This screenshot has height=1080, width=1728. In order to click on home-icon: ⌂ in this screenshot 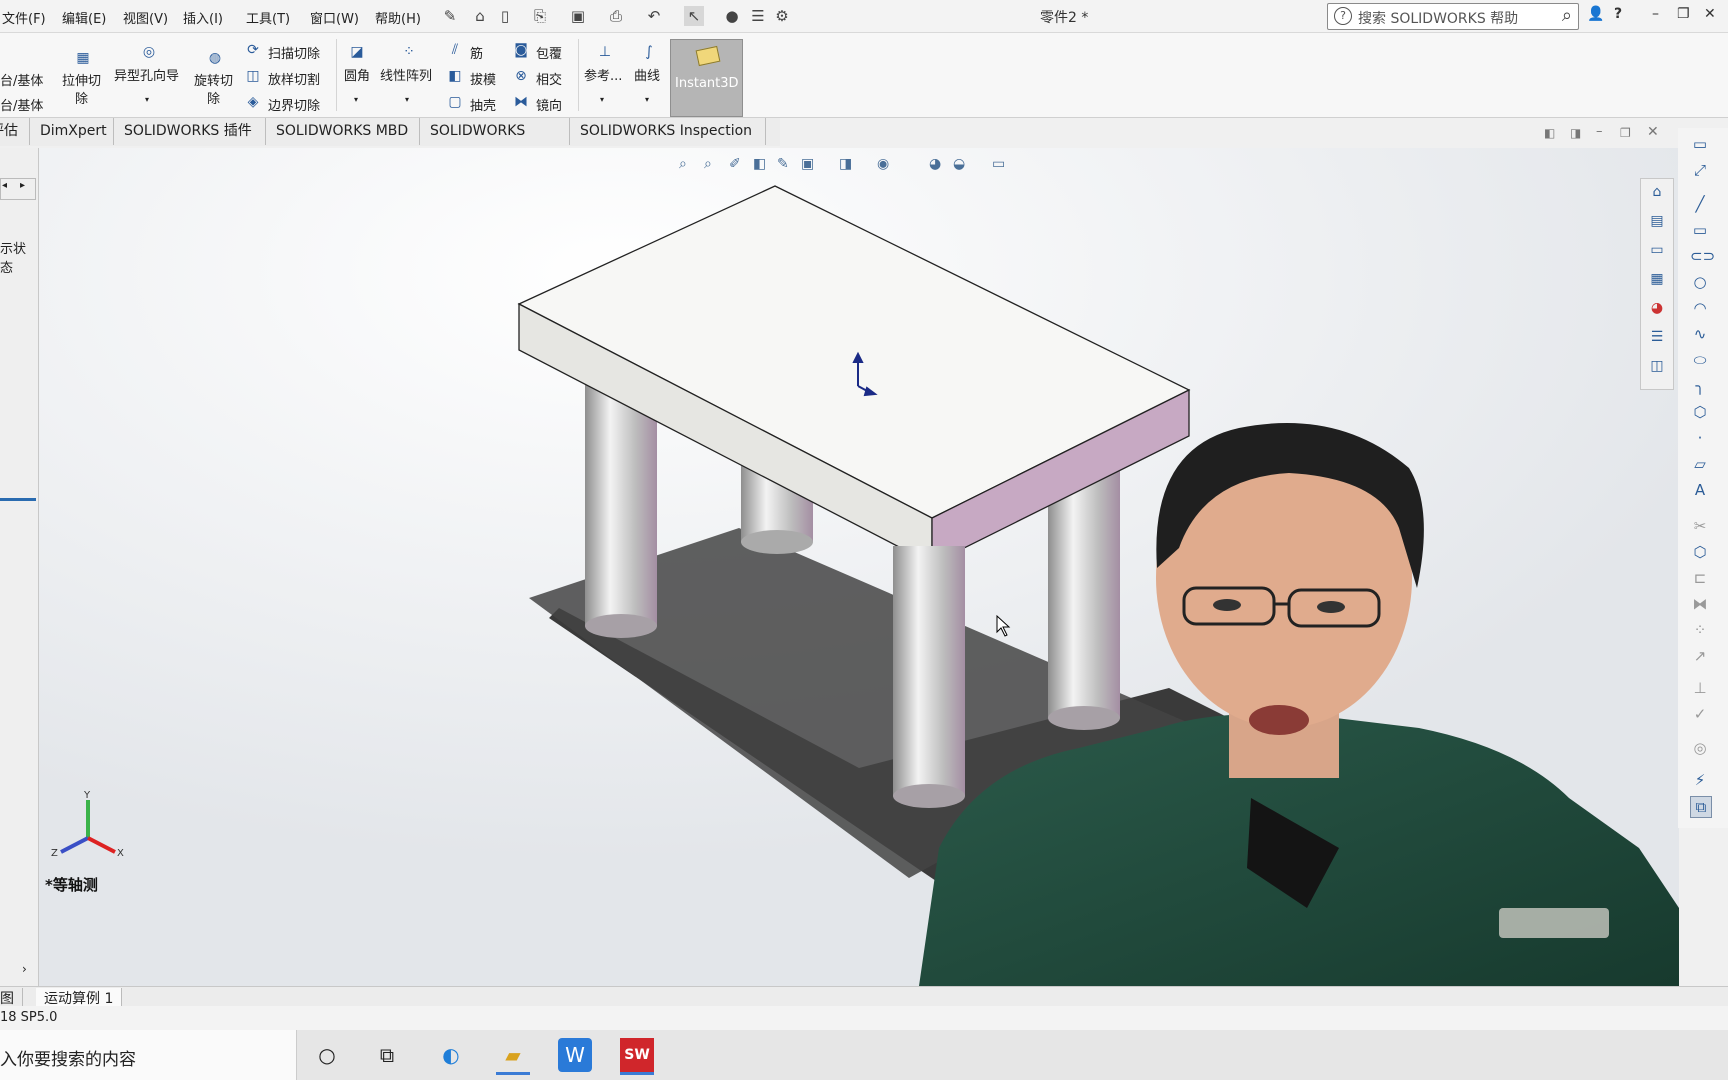, I will do `click(480, 16)`.